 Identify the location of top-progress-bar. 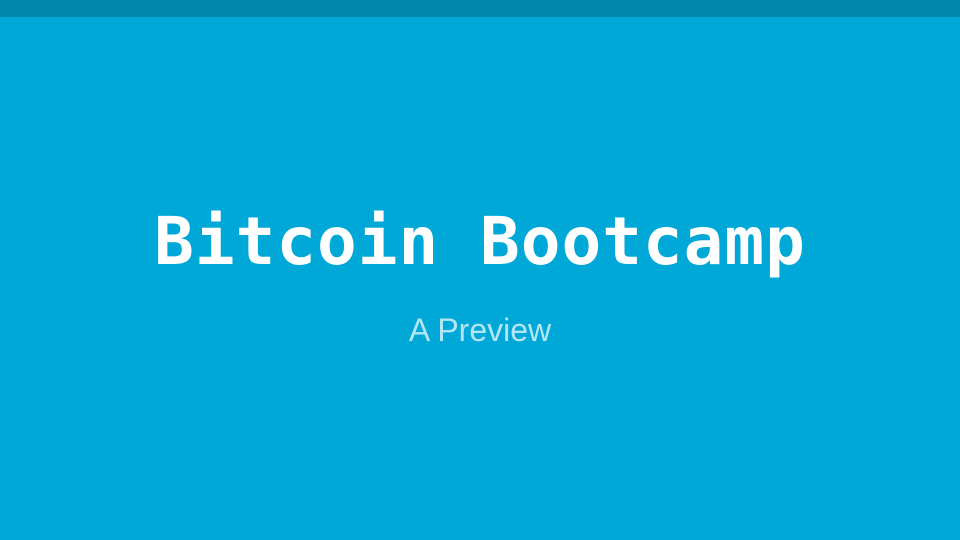
(480, 8).